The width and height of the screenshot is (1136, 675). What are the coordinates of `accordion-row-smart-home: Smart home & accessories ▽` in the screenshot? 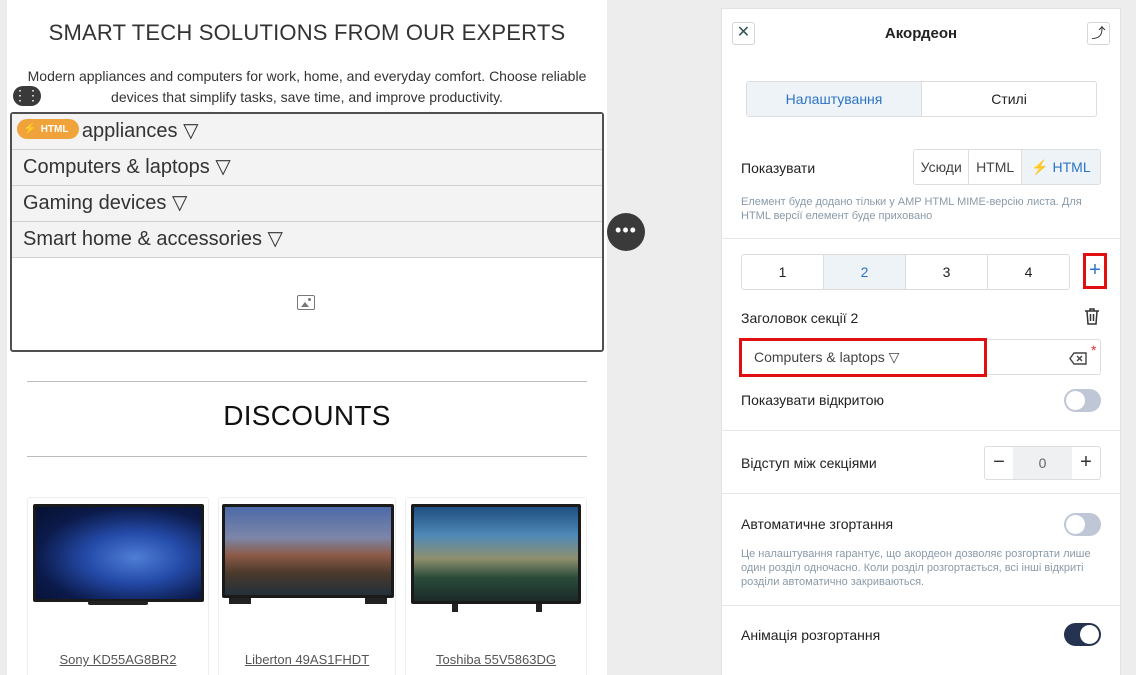 It's located at (307, 240).